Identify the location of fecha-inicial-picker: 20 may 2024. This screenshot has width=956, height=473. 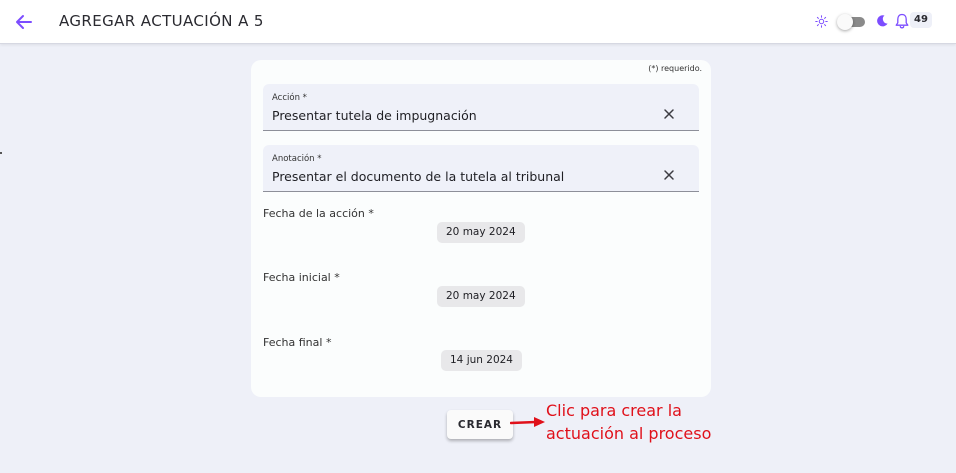
(481, 296).